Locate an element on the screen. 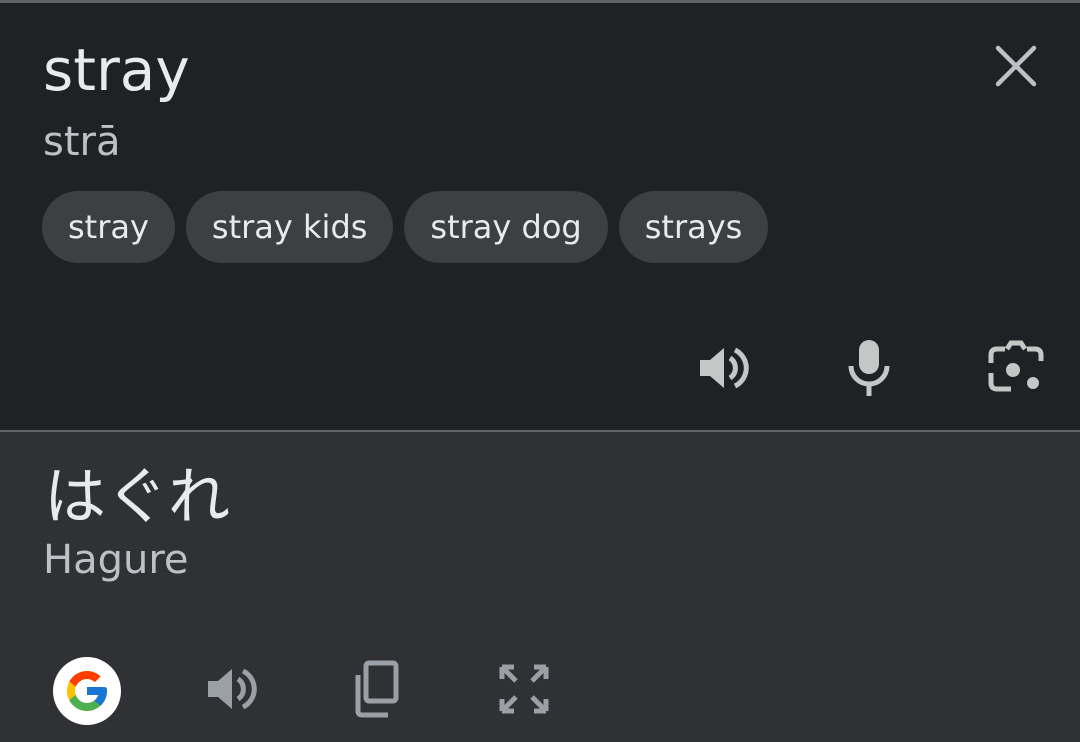 The width and height of the screenshot is (1080, 742). copy-icon is located at coordinates (377, 689).